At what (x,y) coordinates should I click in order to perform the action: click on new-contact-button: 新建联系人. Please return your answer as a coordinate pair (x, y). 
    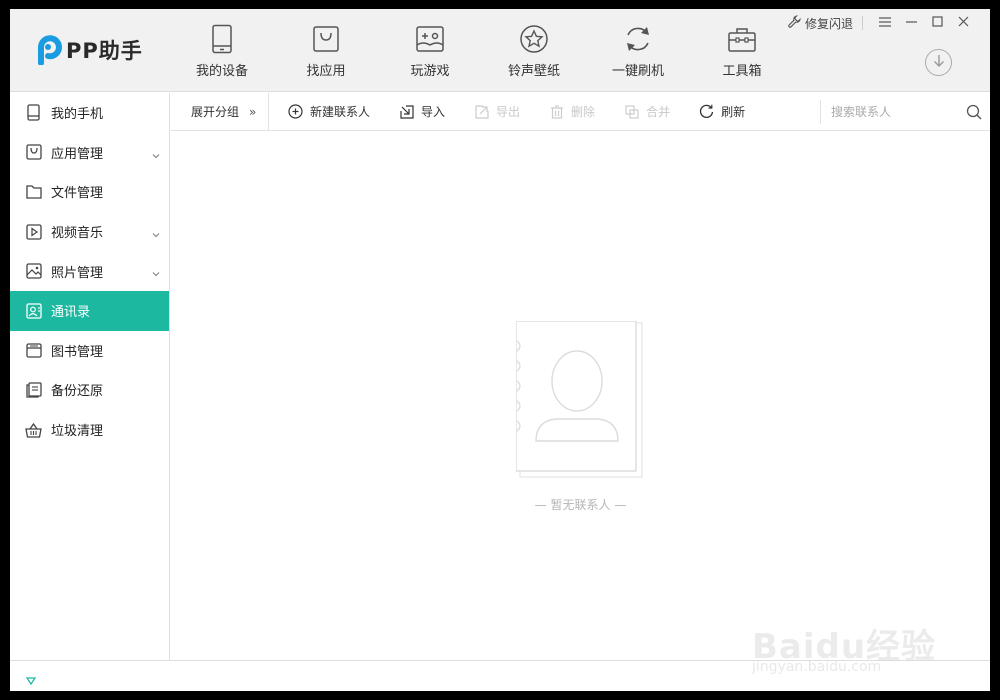
    Looking at the image, I should click on (329, 112).